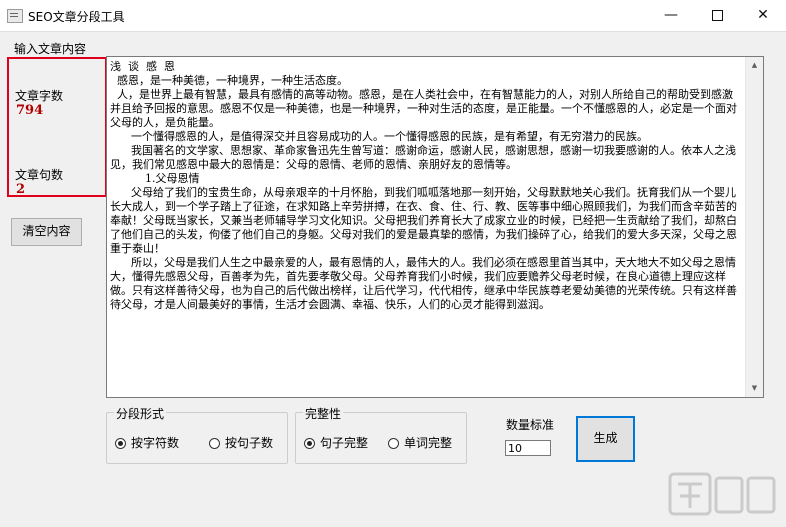  I want to click on app-icon, so click(15, 16).